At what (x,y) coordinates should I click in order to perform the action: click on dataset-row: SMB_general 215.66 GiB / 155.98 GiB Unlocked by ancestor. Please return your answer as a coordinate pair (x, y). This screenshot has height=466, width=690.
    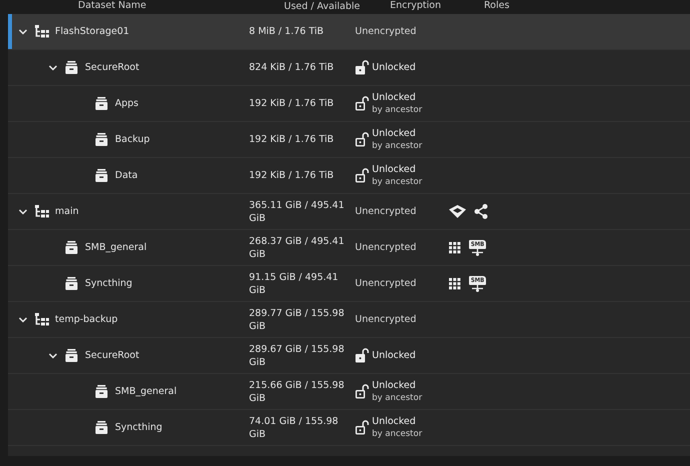
    Looking at the image, I should click on (349, 392).